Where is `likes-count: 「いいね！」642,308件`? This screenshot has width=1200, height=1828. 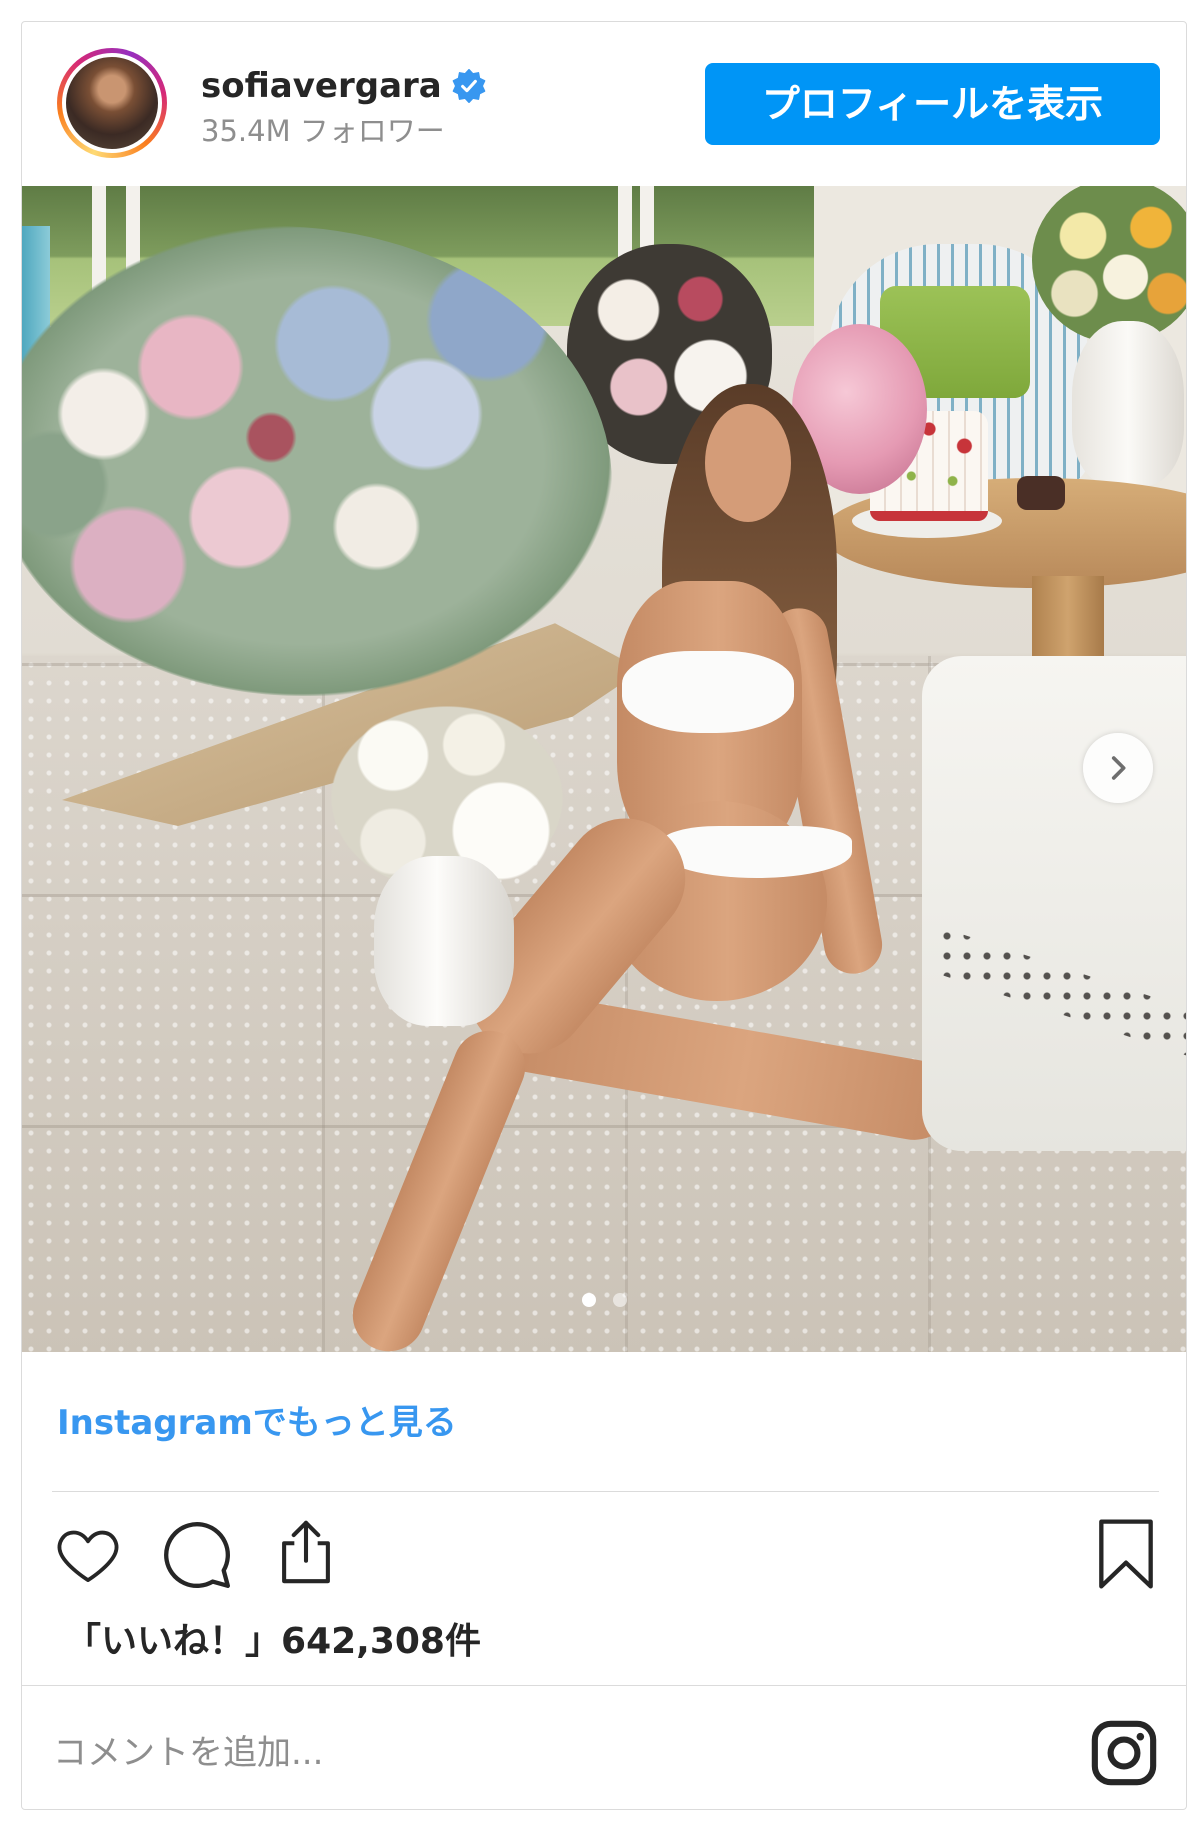 likes-count: 「いいね！」642,308件 is located at coordinates (273, 1642).